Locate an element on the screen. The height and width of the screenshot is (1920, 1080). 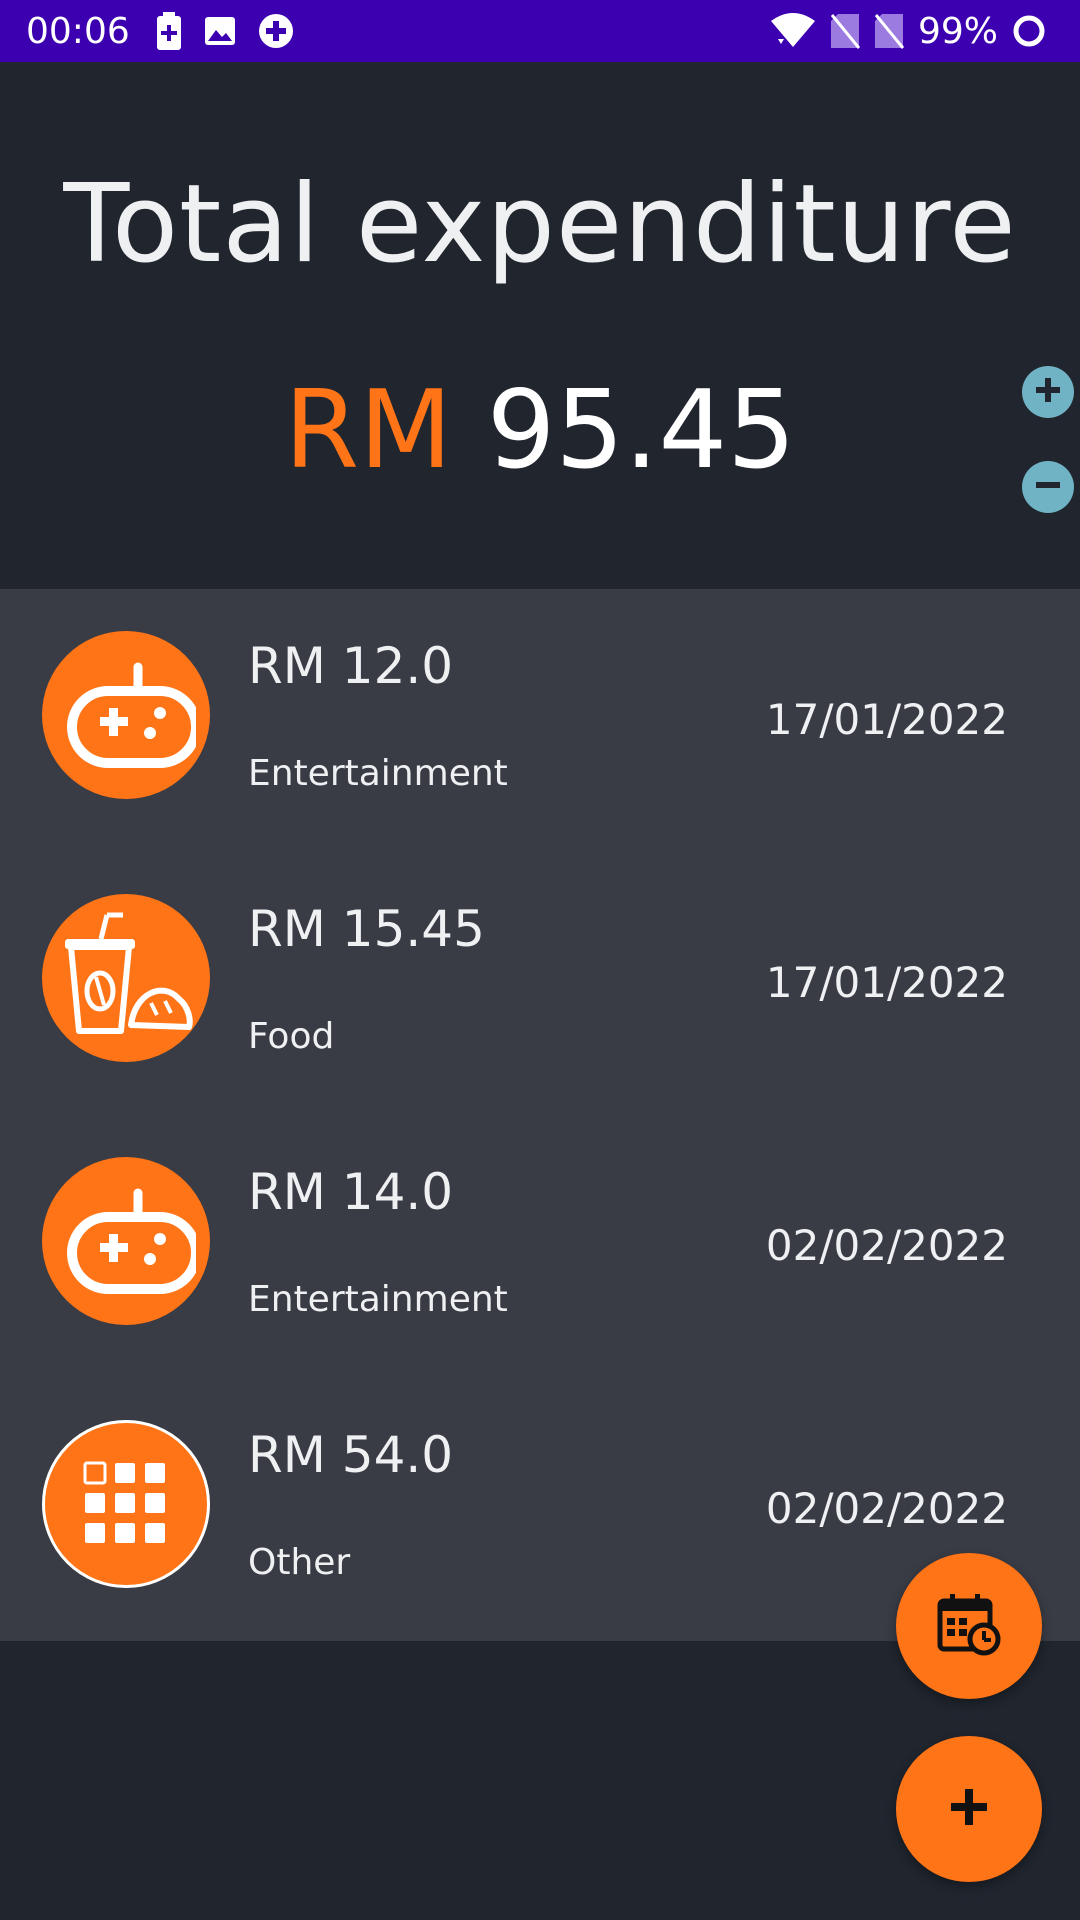
minus-icon is located at coordinates (1048, 487).